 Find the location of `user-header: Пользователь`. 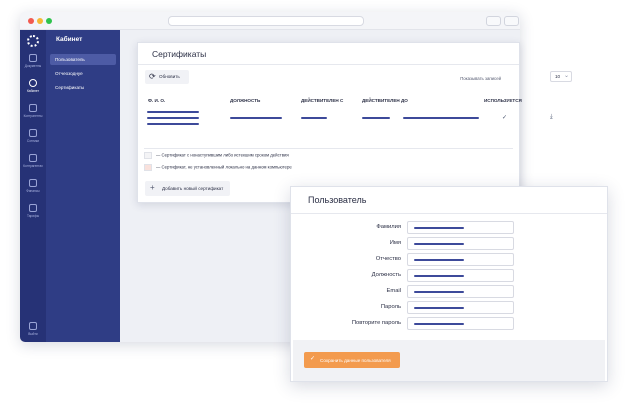

user-header: Пользователь is located at coordinates (449, 200).